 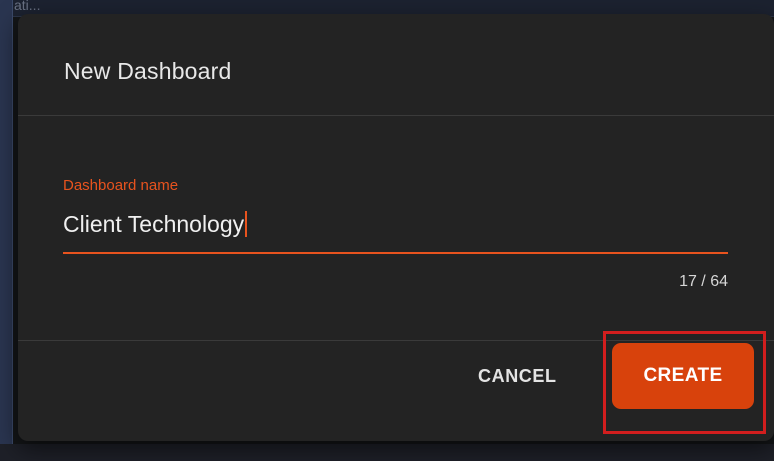 I want to click on dialog-title: New Dashboard, so click(x=148, y=71).